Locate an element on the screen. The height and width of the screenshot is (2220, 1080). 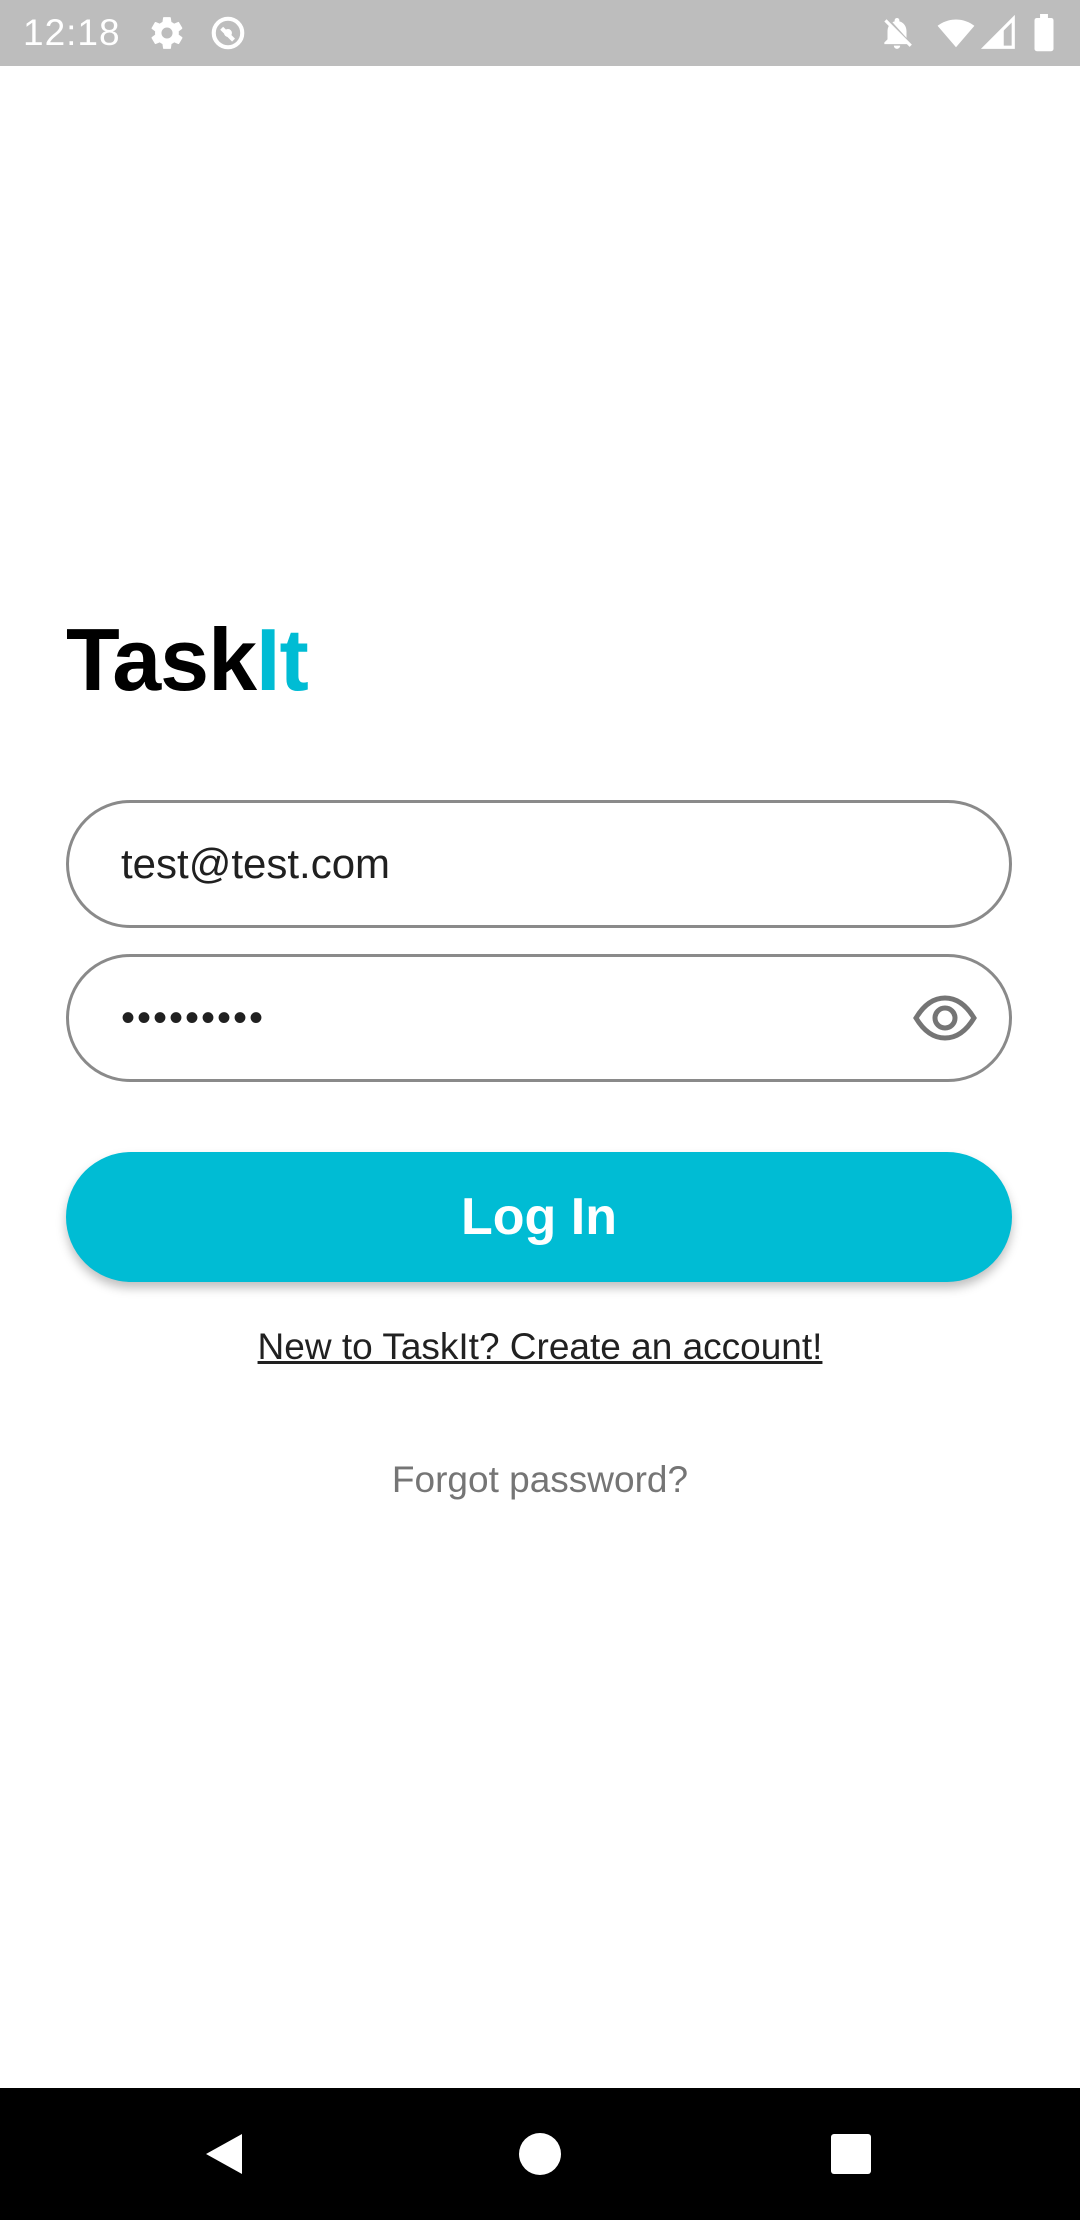
eye-icon is located at coordinates (945, 1018).